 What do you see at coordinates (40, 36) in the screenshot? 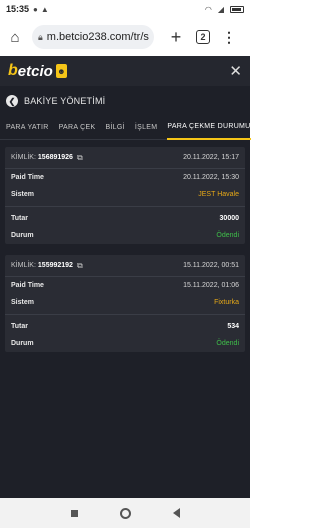
I see `lock-icon: 🔒︎` at bounding box center [40, 36].